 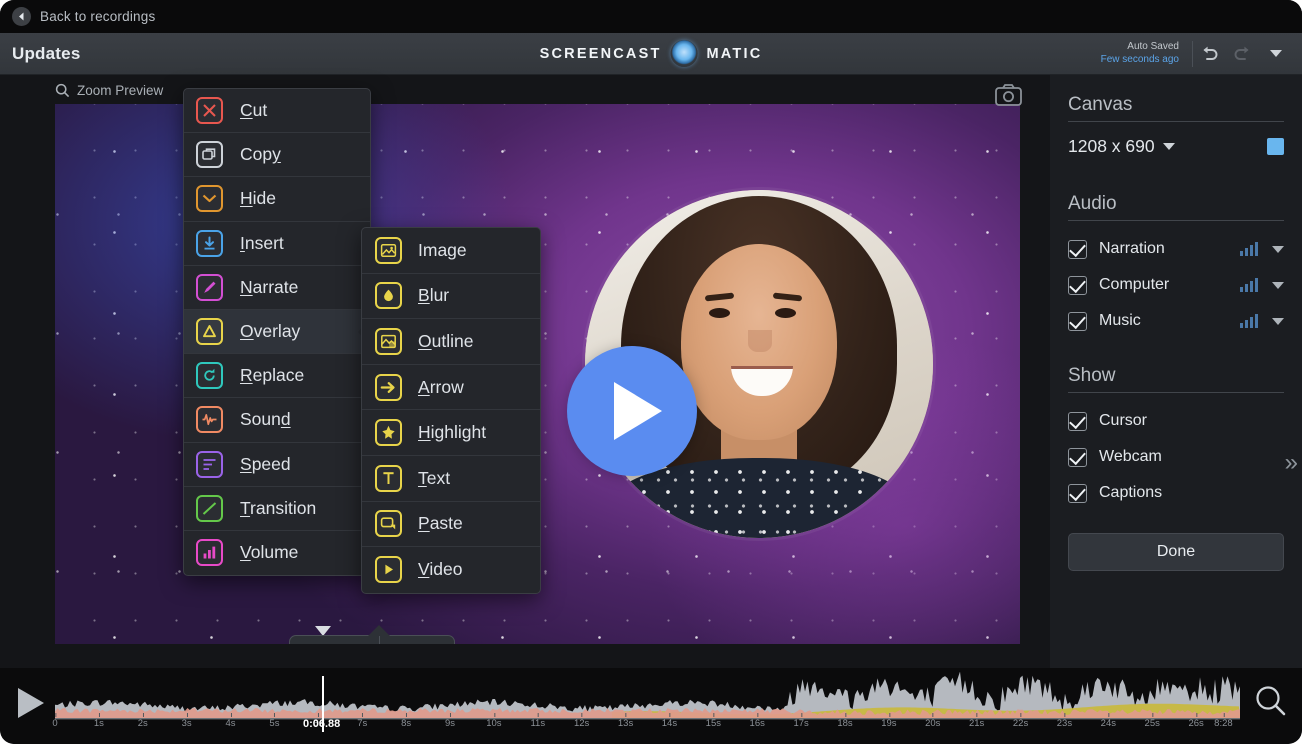 What do you see at coordinates (1139, 59) in the screenshot?
I see `autosave-time: Few seconds ago` at bounding box center [1139, 59].